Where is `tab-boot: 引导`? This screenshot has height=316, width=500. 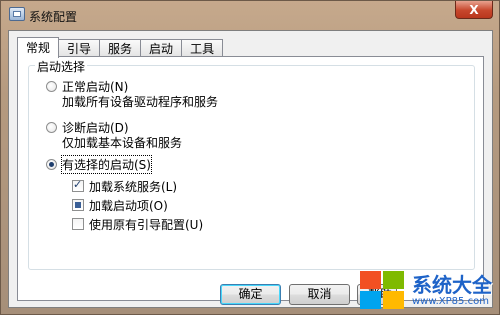
tab-boot: 引导 is located at coordinates (79, 48).